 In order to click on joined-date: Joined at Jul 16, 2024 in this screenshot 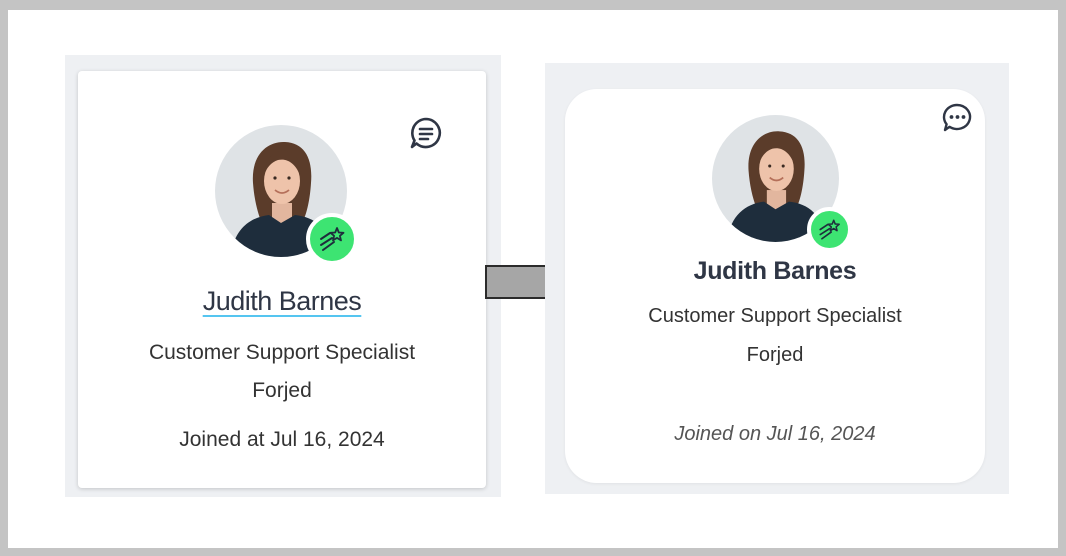, I will do `click(282, 439)`.